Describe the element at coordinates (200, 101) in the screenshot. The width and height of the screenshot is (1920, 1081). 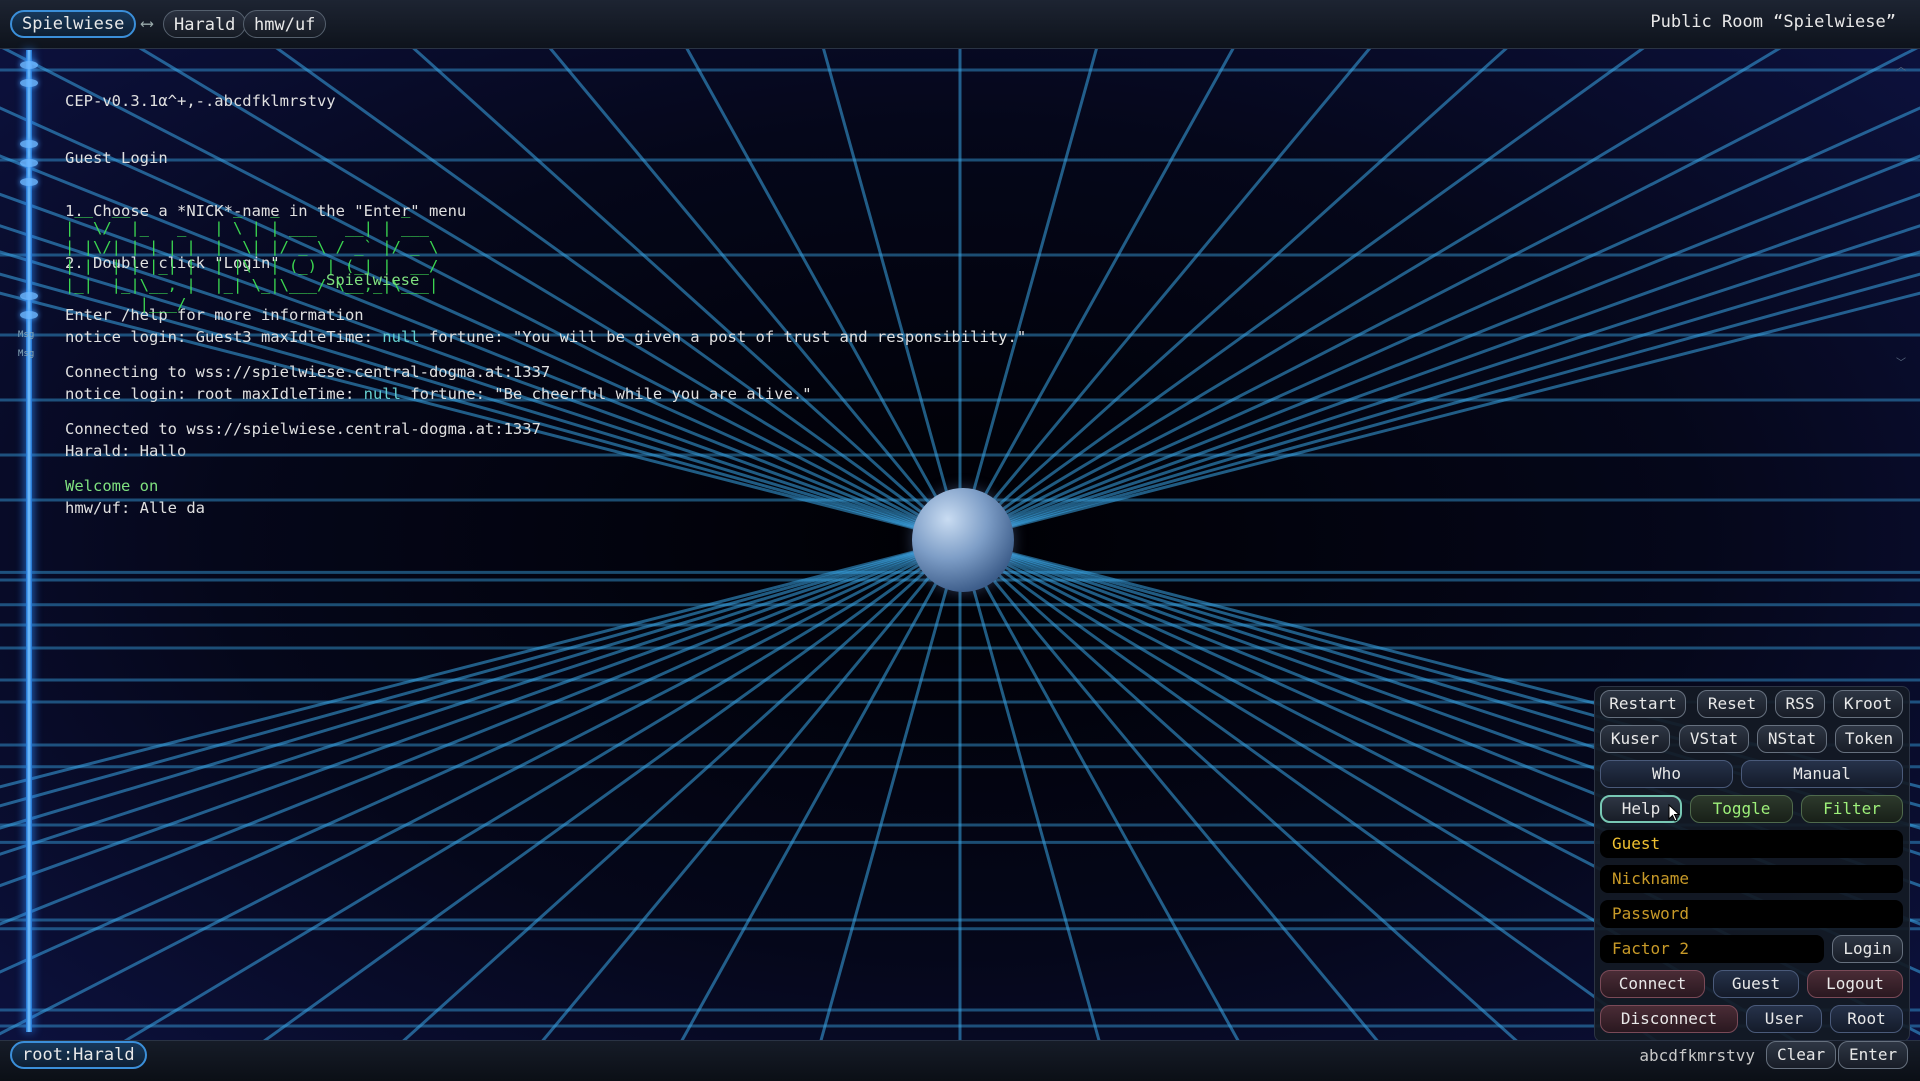
I see `log-line: CEP-v0.3.1α^+,-.abcdfklmrstvy` at that location.